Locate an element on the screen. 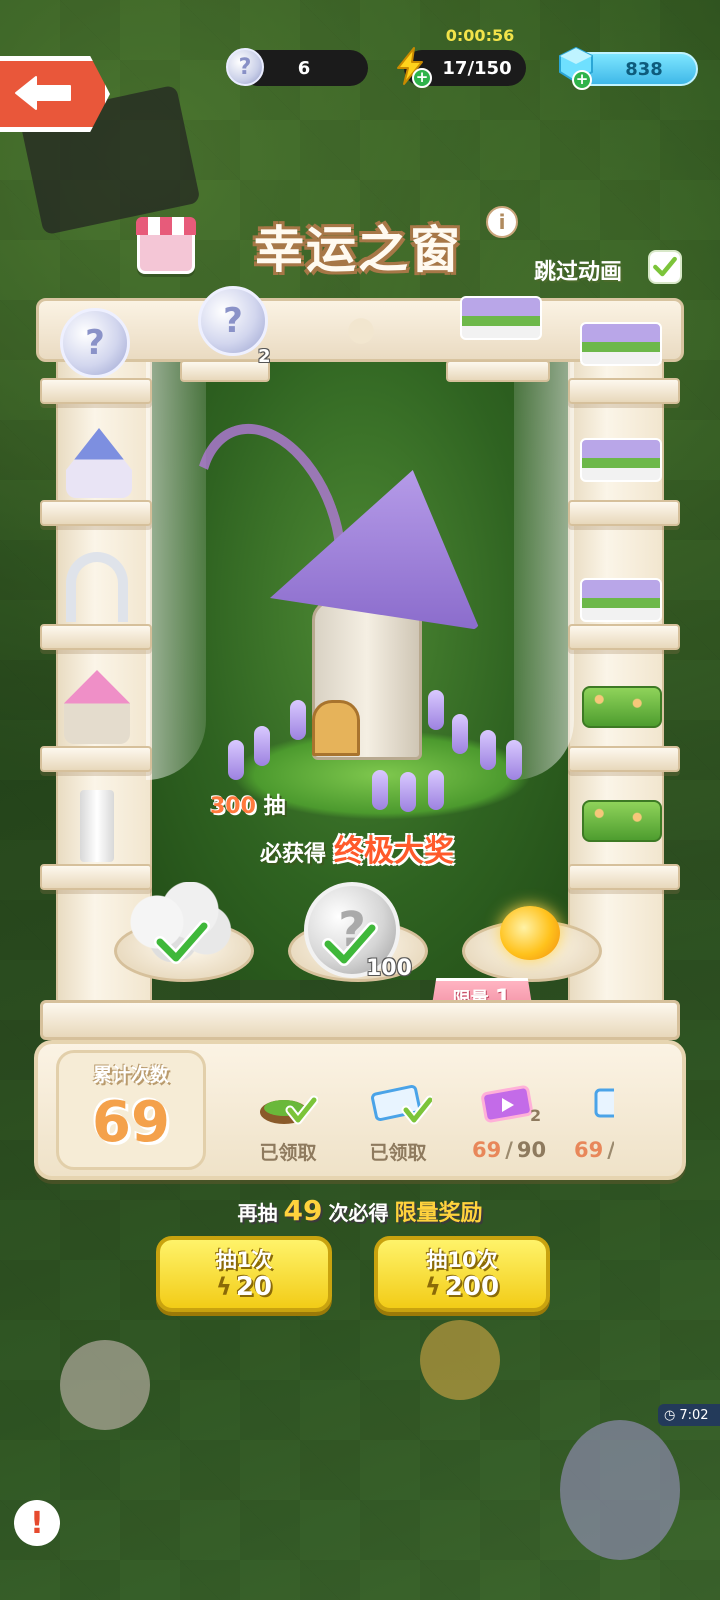  alert-icon: ! is located at coordinates (37, 1523).